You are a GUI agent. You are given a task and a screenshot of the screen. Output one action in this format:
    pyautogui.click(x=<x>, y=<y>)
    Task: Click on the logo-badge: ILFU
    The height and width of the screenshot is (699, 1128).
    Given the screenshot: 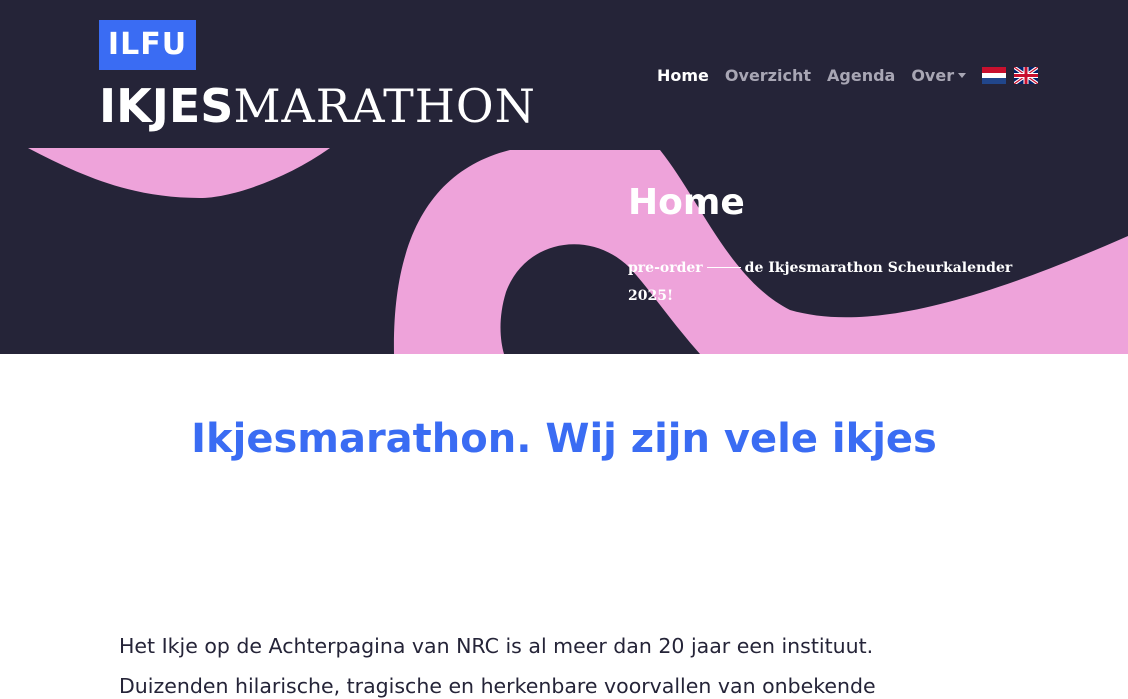 What is the action you would take?
    pyautogui.click(x=147, y=45)
    